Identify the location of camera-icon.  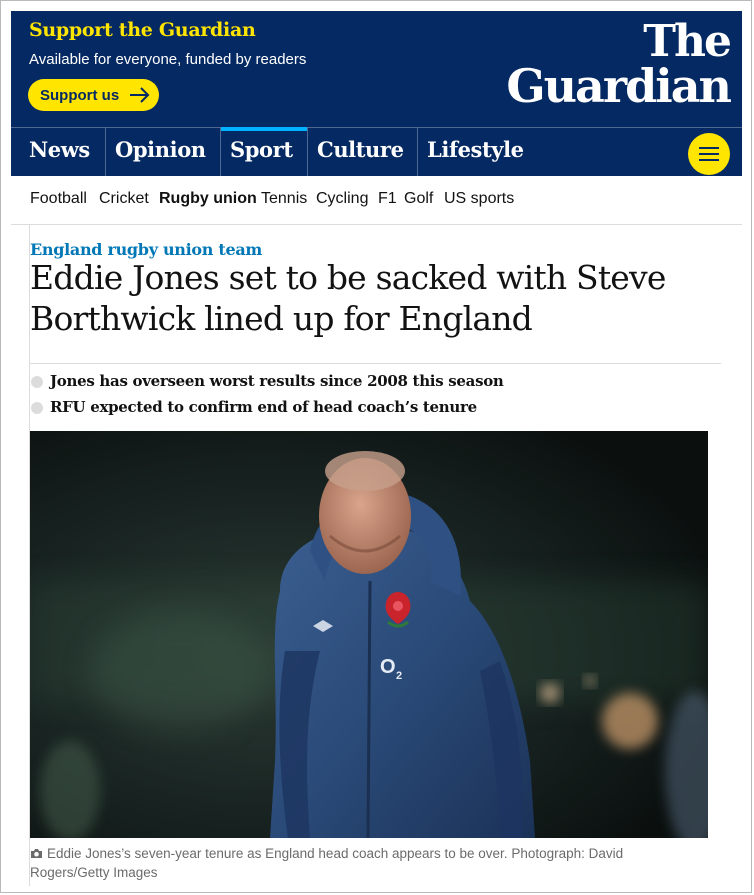
(36, 853).